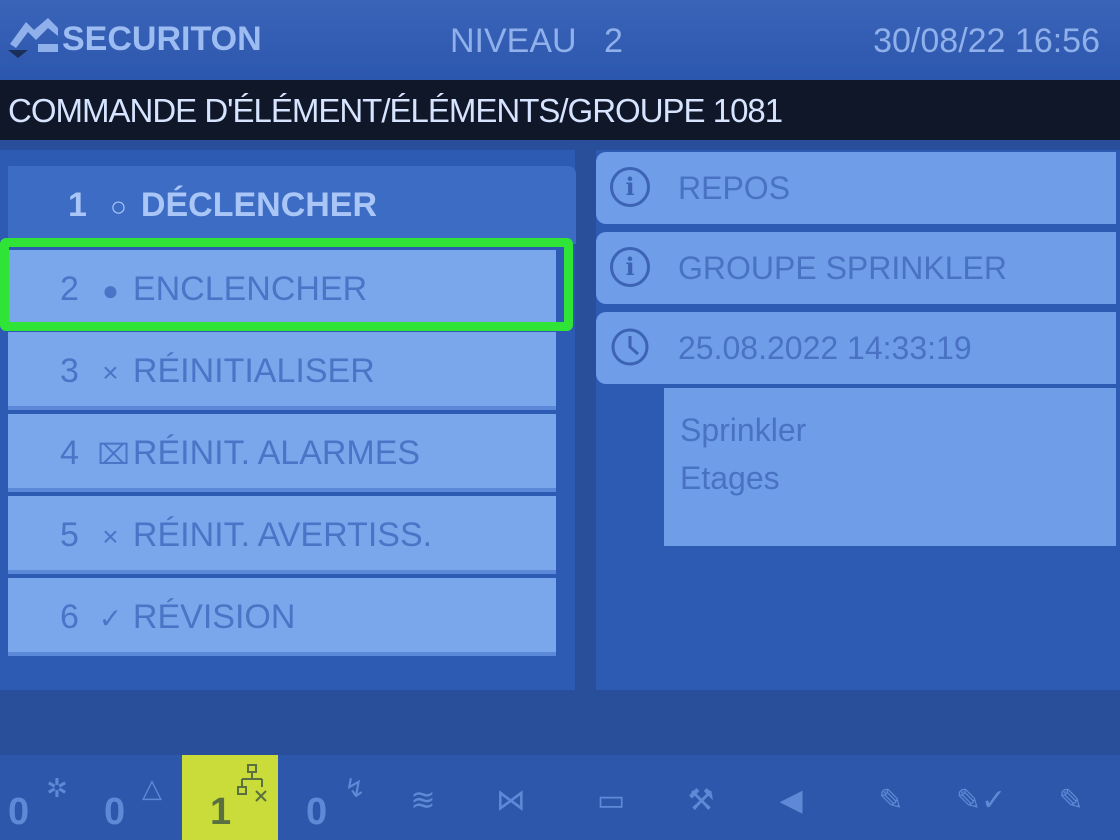 Image resolution: width=1120 pixels, height=840 pixels. I want to click on menu-item-label: RÉINITIALISER, so click(253, 371).